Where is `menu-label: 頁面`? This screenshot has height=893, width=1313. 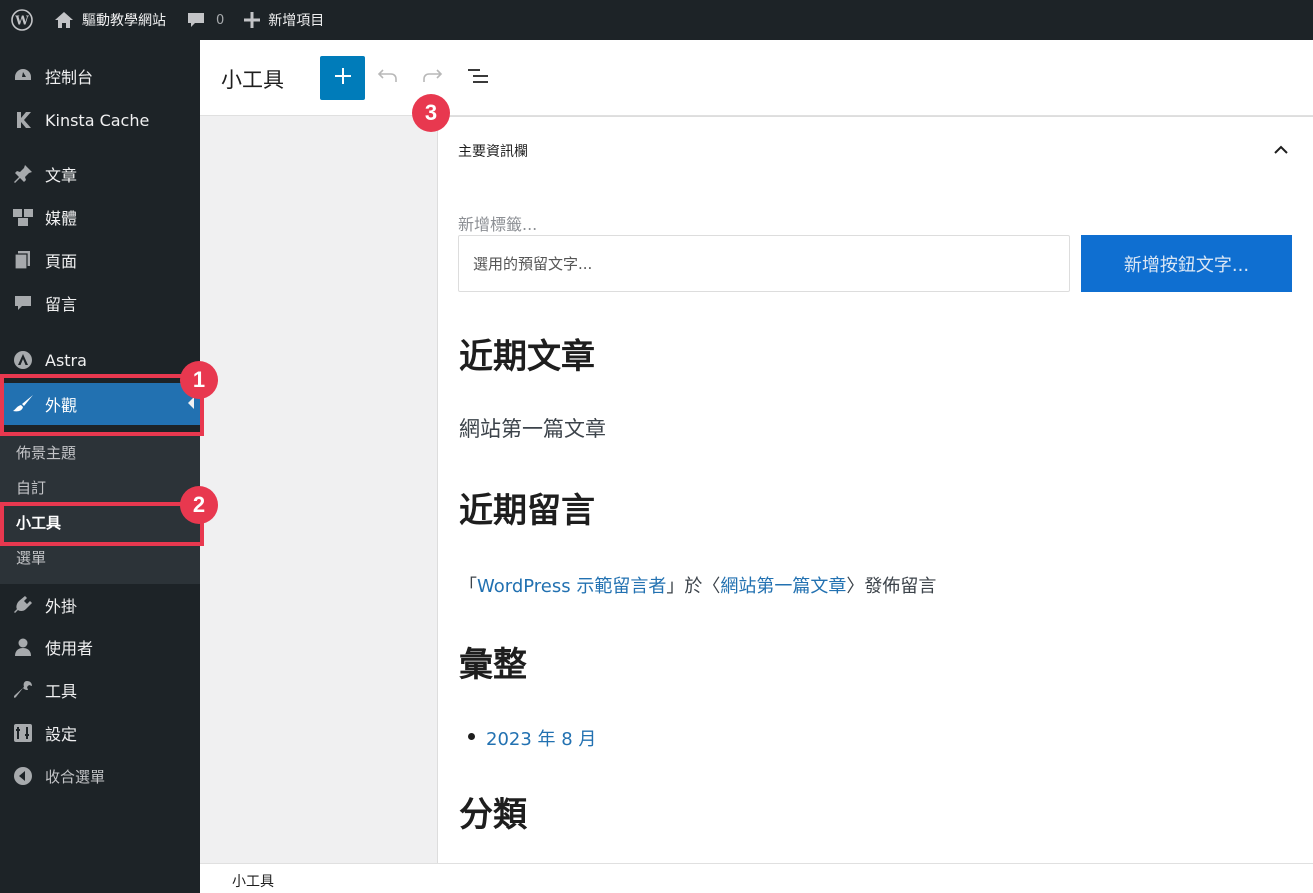
menu-label: 頁面 is located at coordinates (61, 261).